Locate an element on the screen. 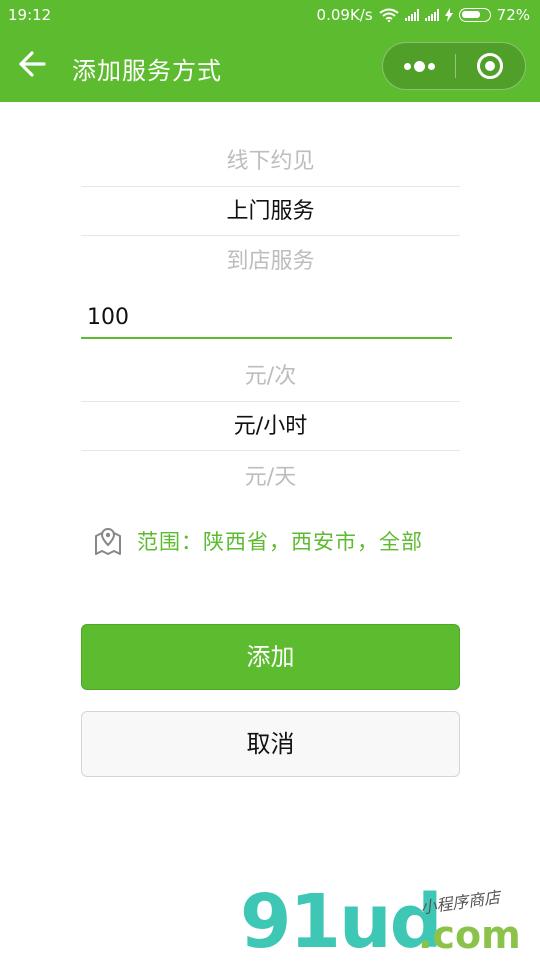  mini-program-capsule is located at coordinates (454, 66).